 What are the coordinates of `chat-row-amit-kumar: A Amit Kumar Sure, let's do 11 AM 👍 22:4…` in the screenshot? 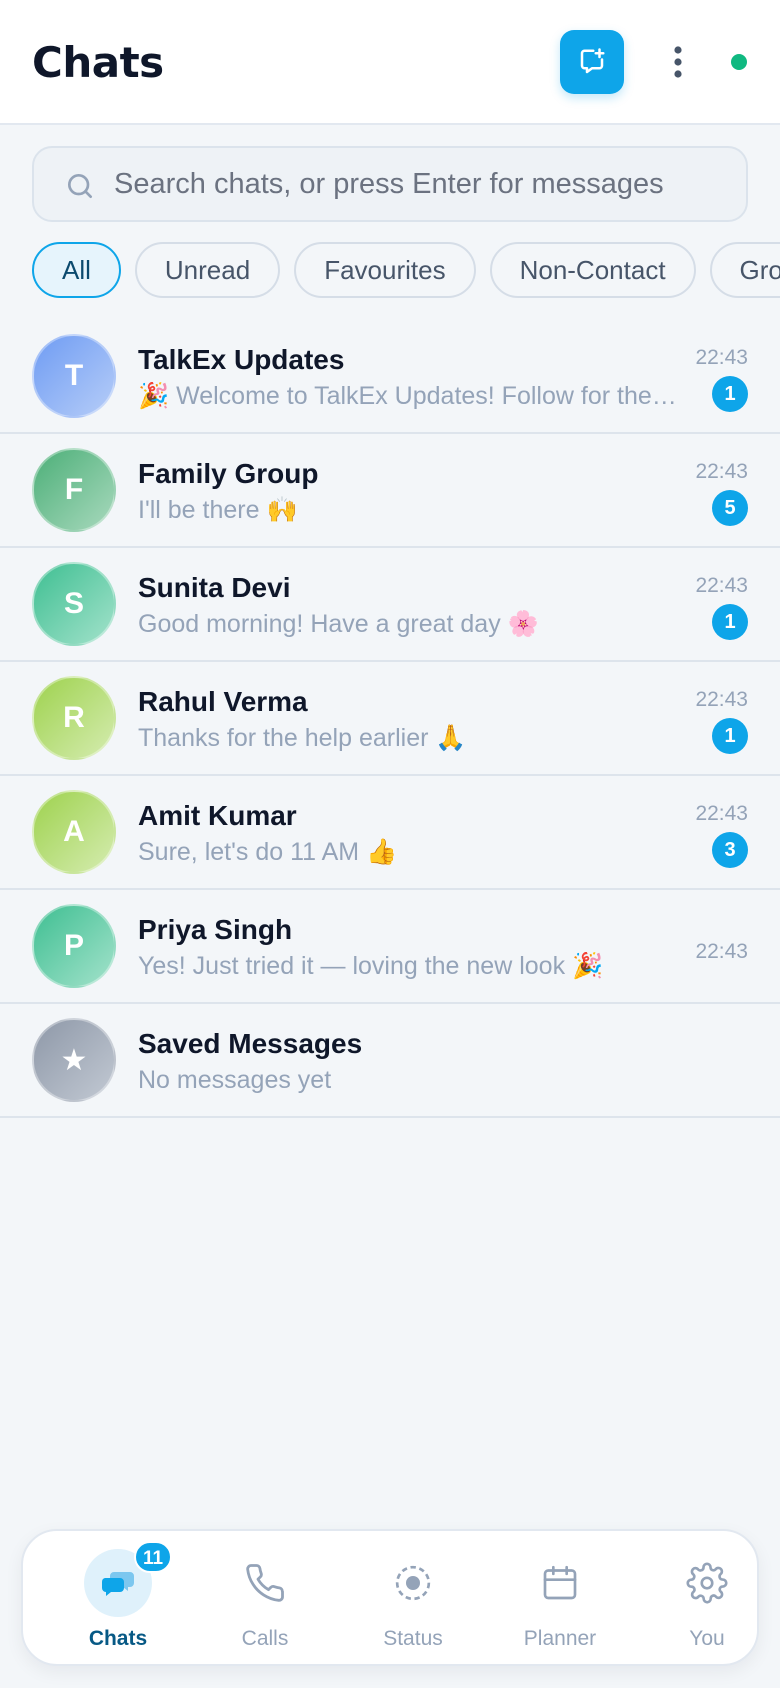 It's located at (390, 833).